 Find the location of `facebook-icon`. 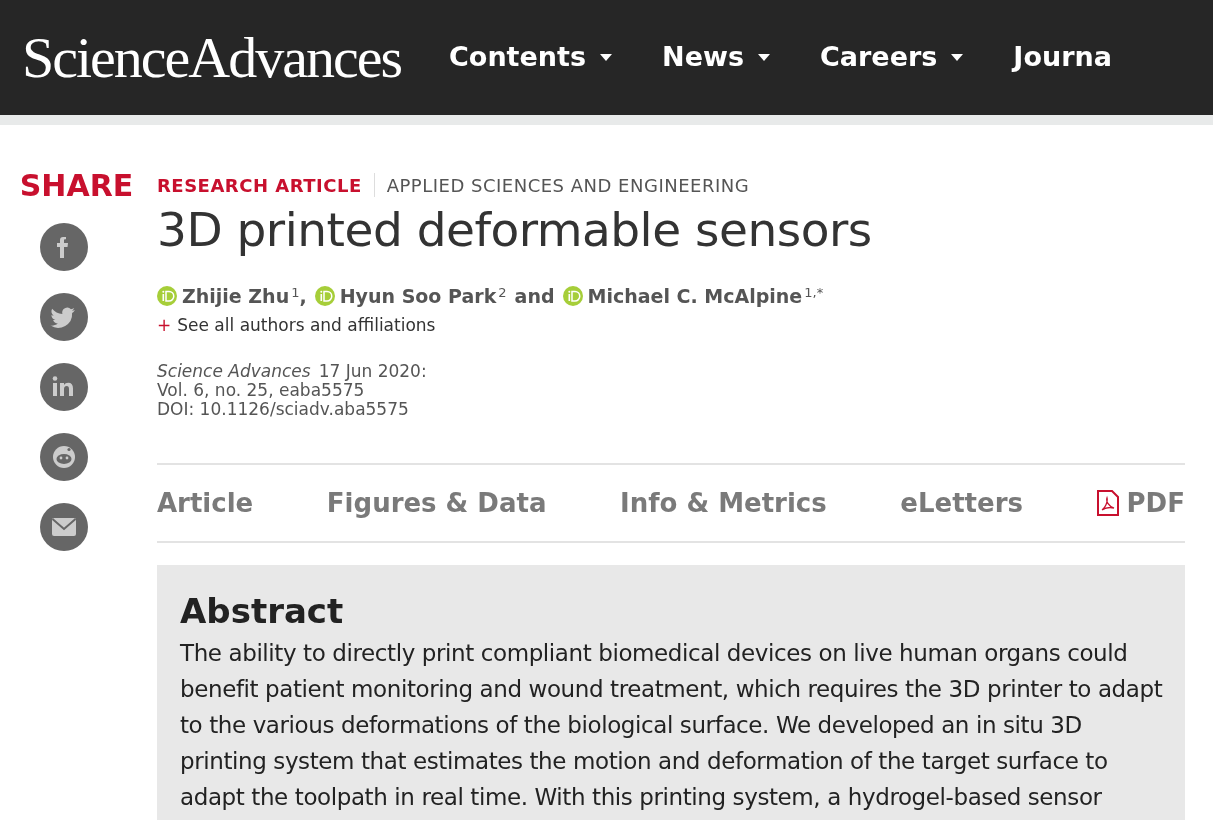

facebook-icon is located at coordinates (63, 247).